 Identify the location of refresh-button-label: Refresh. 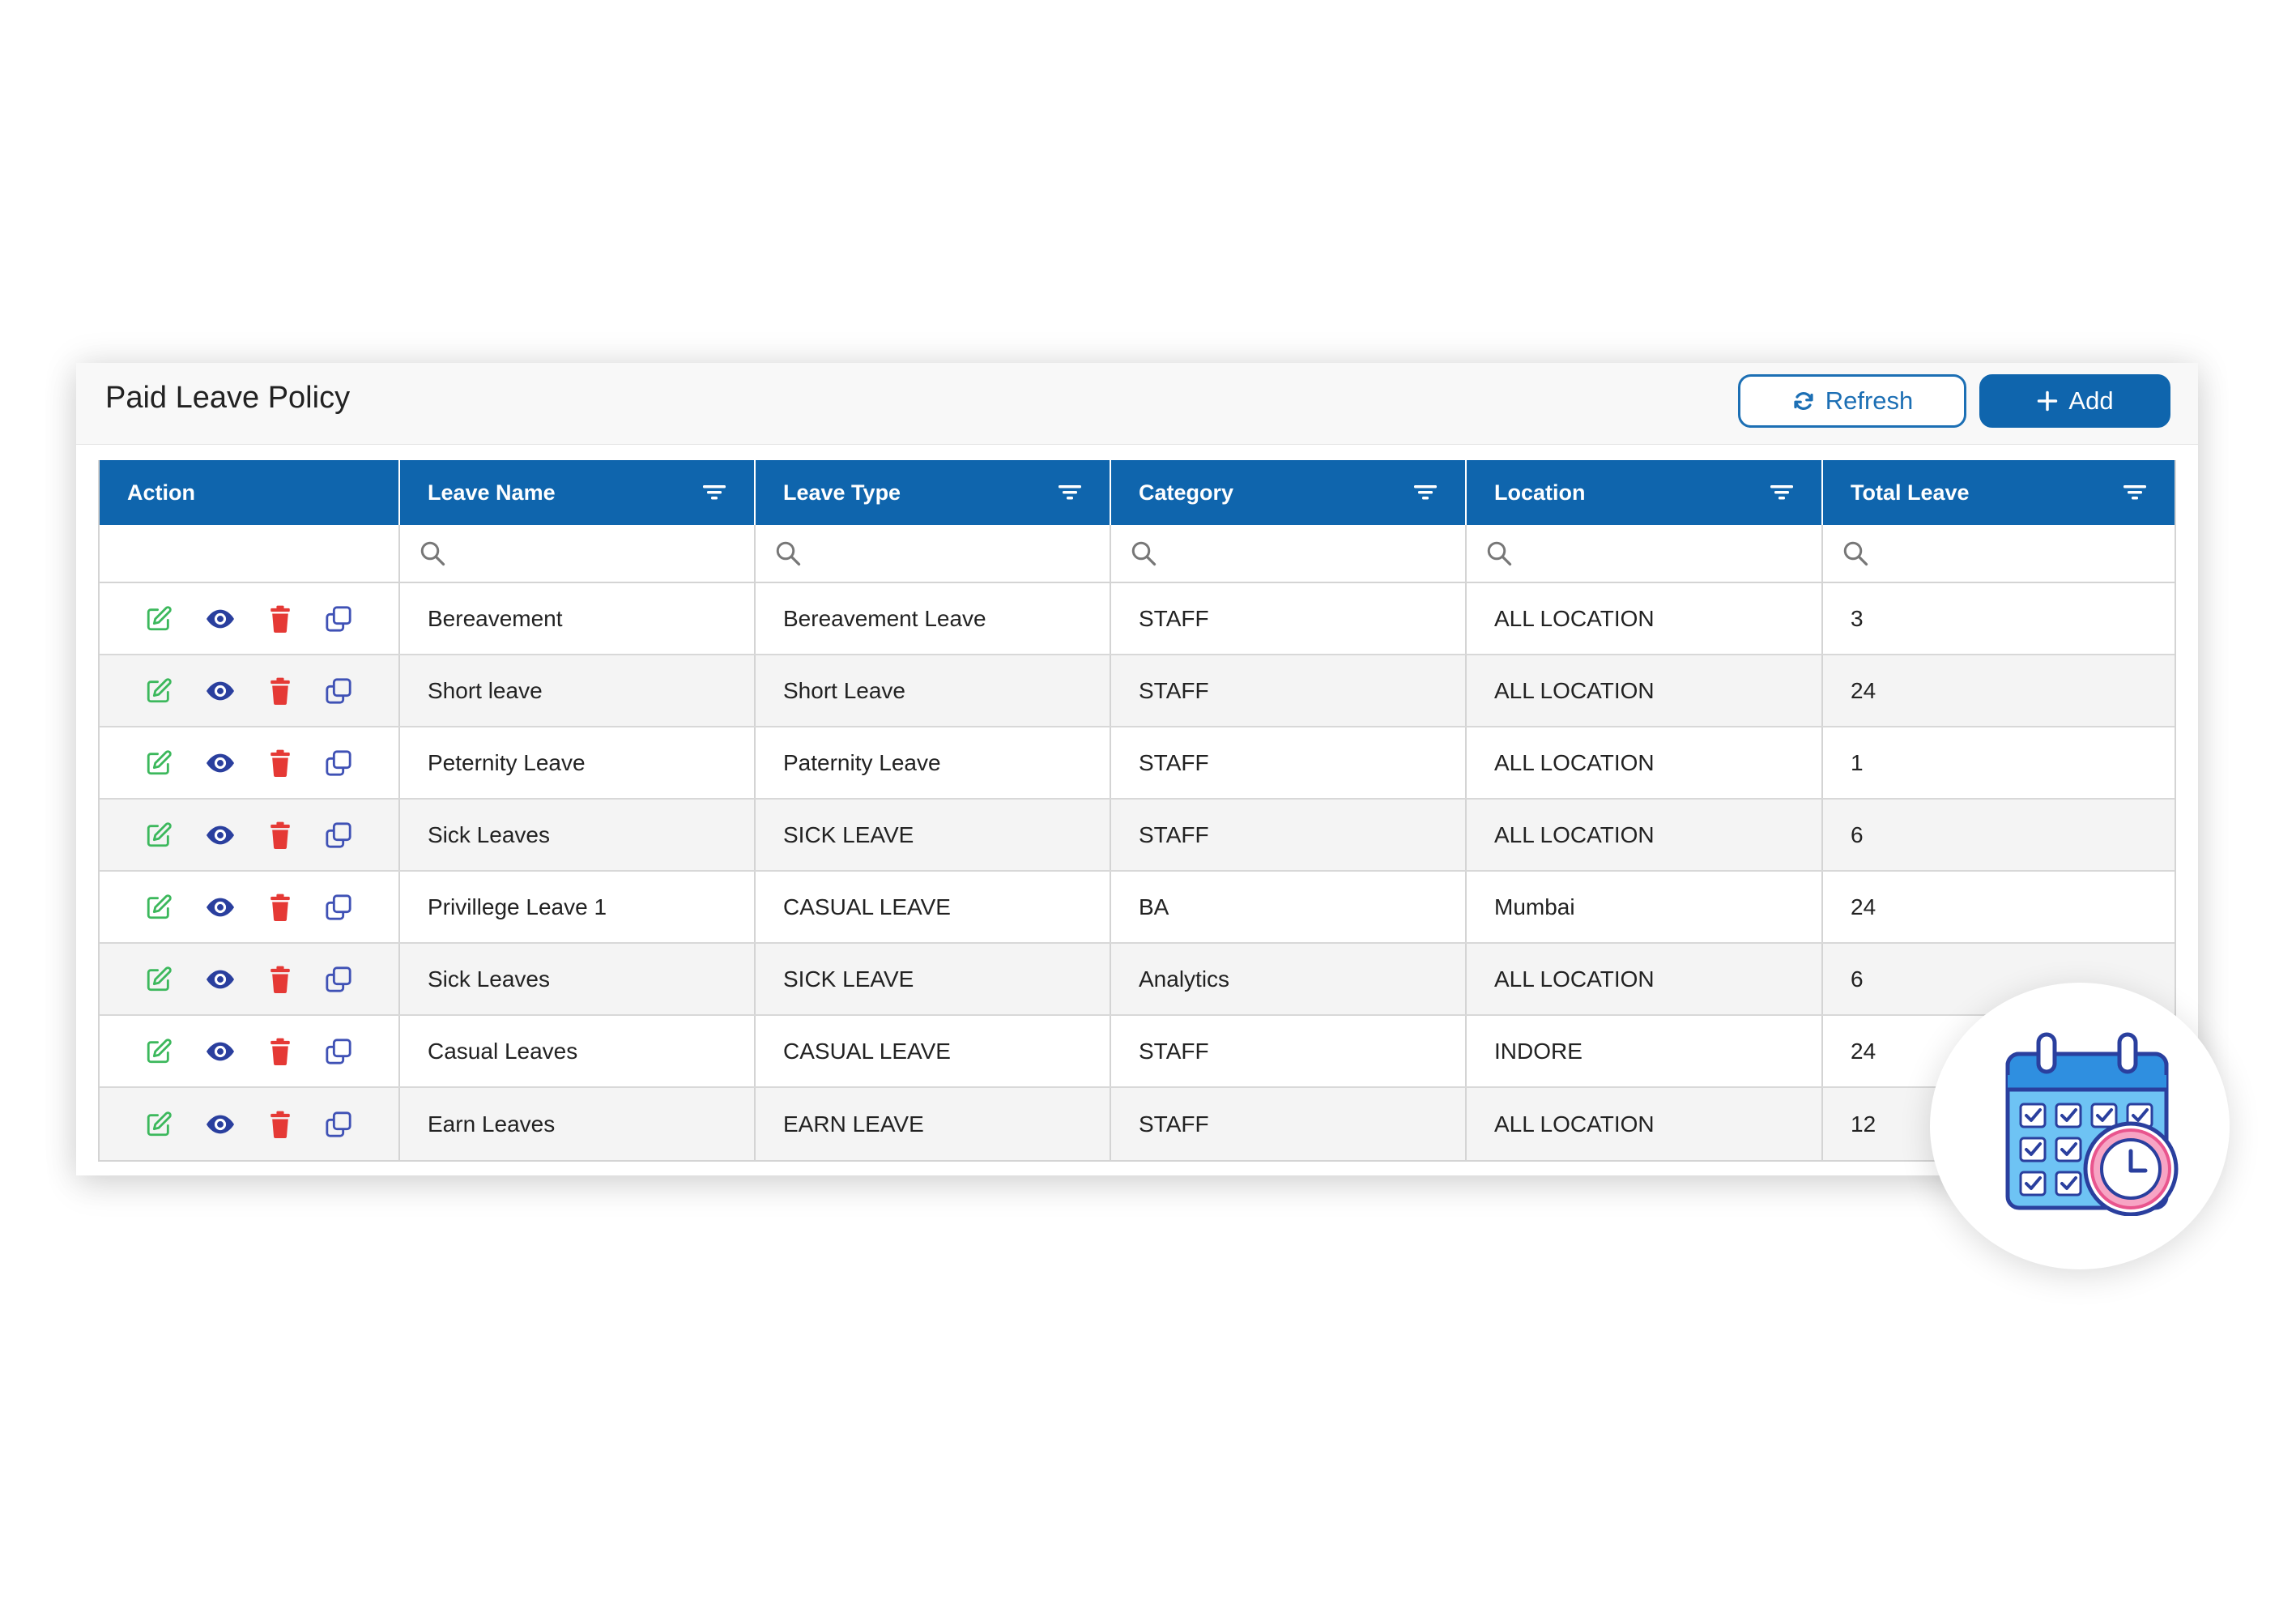
(1869, 400).